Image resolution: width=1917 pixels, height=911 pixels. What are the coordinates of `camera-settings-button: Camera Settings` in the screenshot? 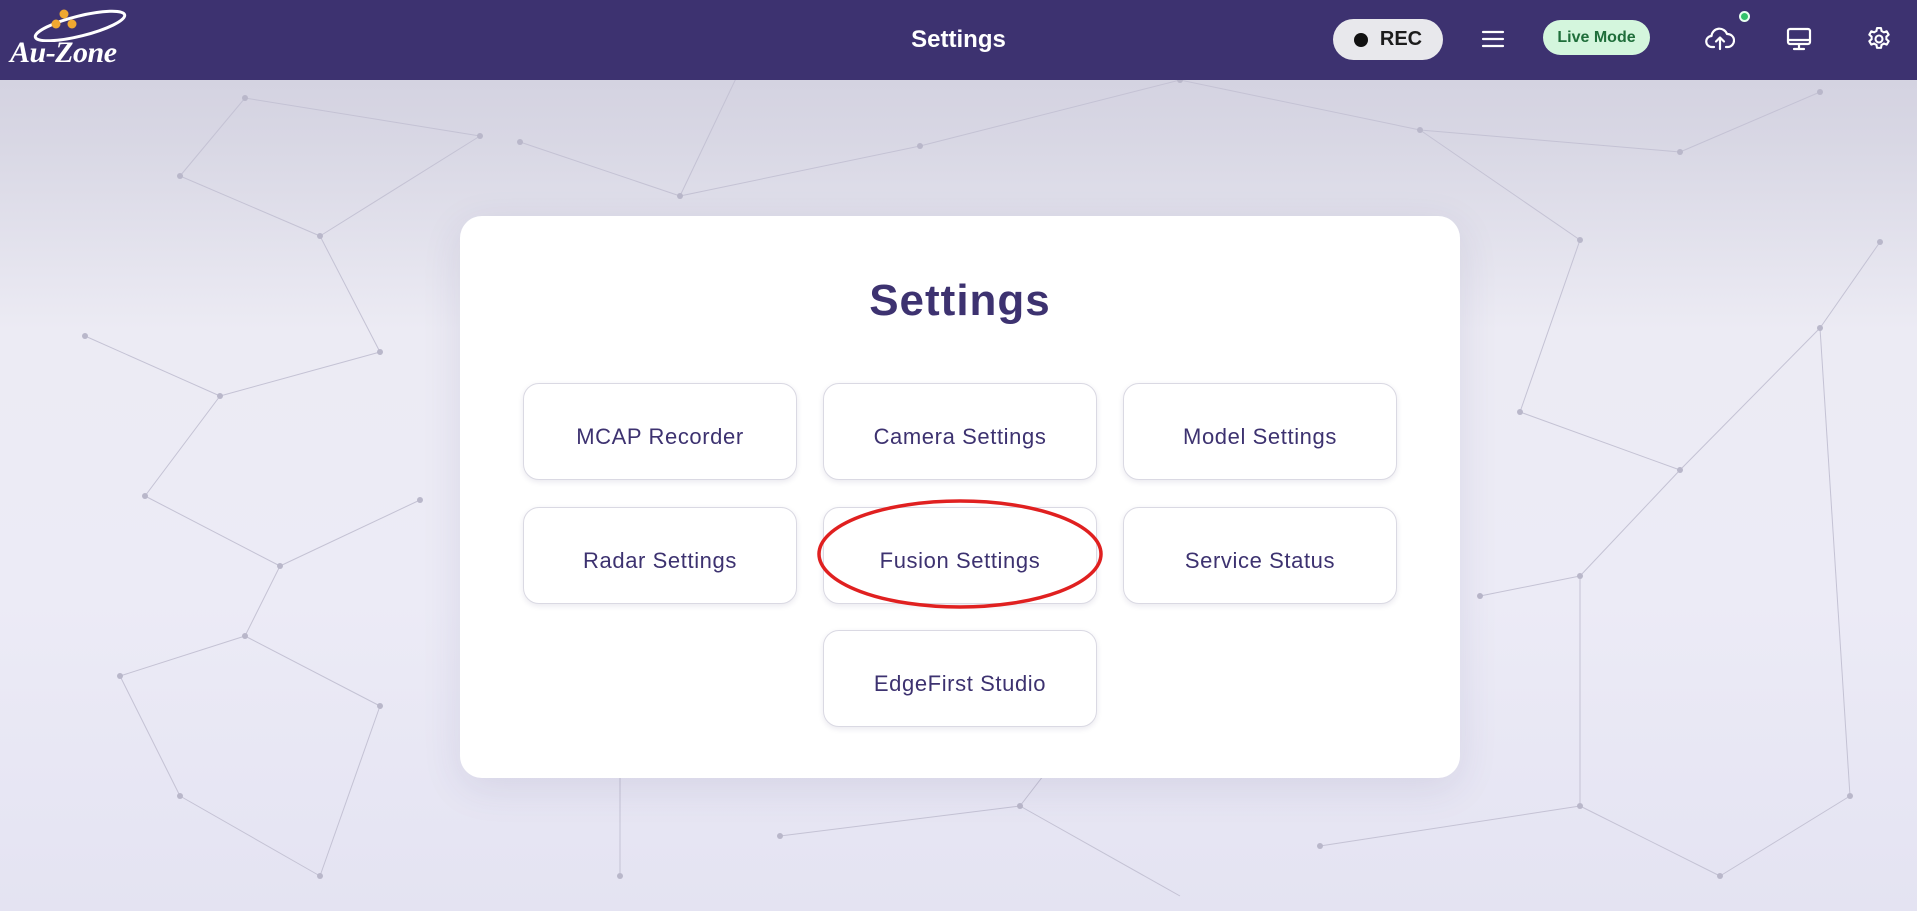 It's located at (960, 431).